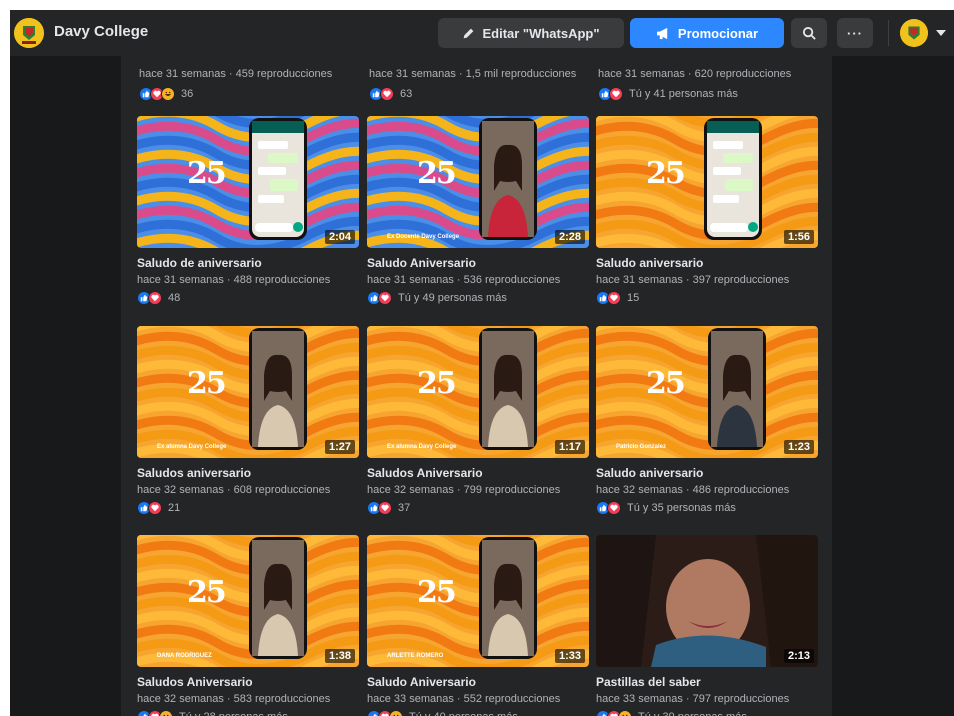 The width and height of the screenshot is (954, 716). Describe the element at coordinates (718, 33) in the screenshot. I see `promote-button-label: Promocionar` at that location.